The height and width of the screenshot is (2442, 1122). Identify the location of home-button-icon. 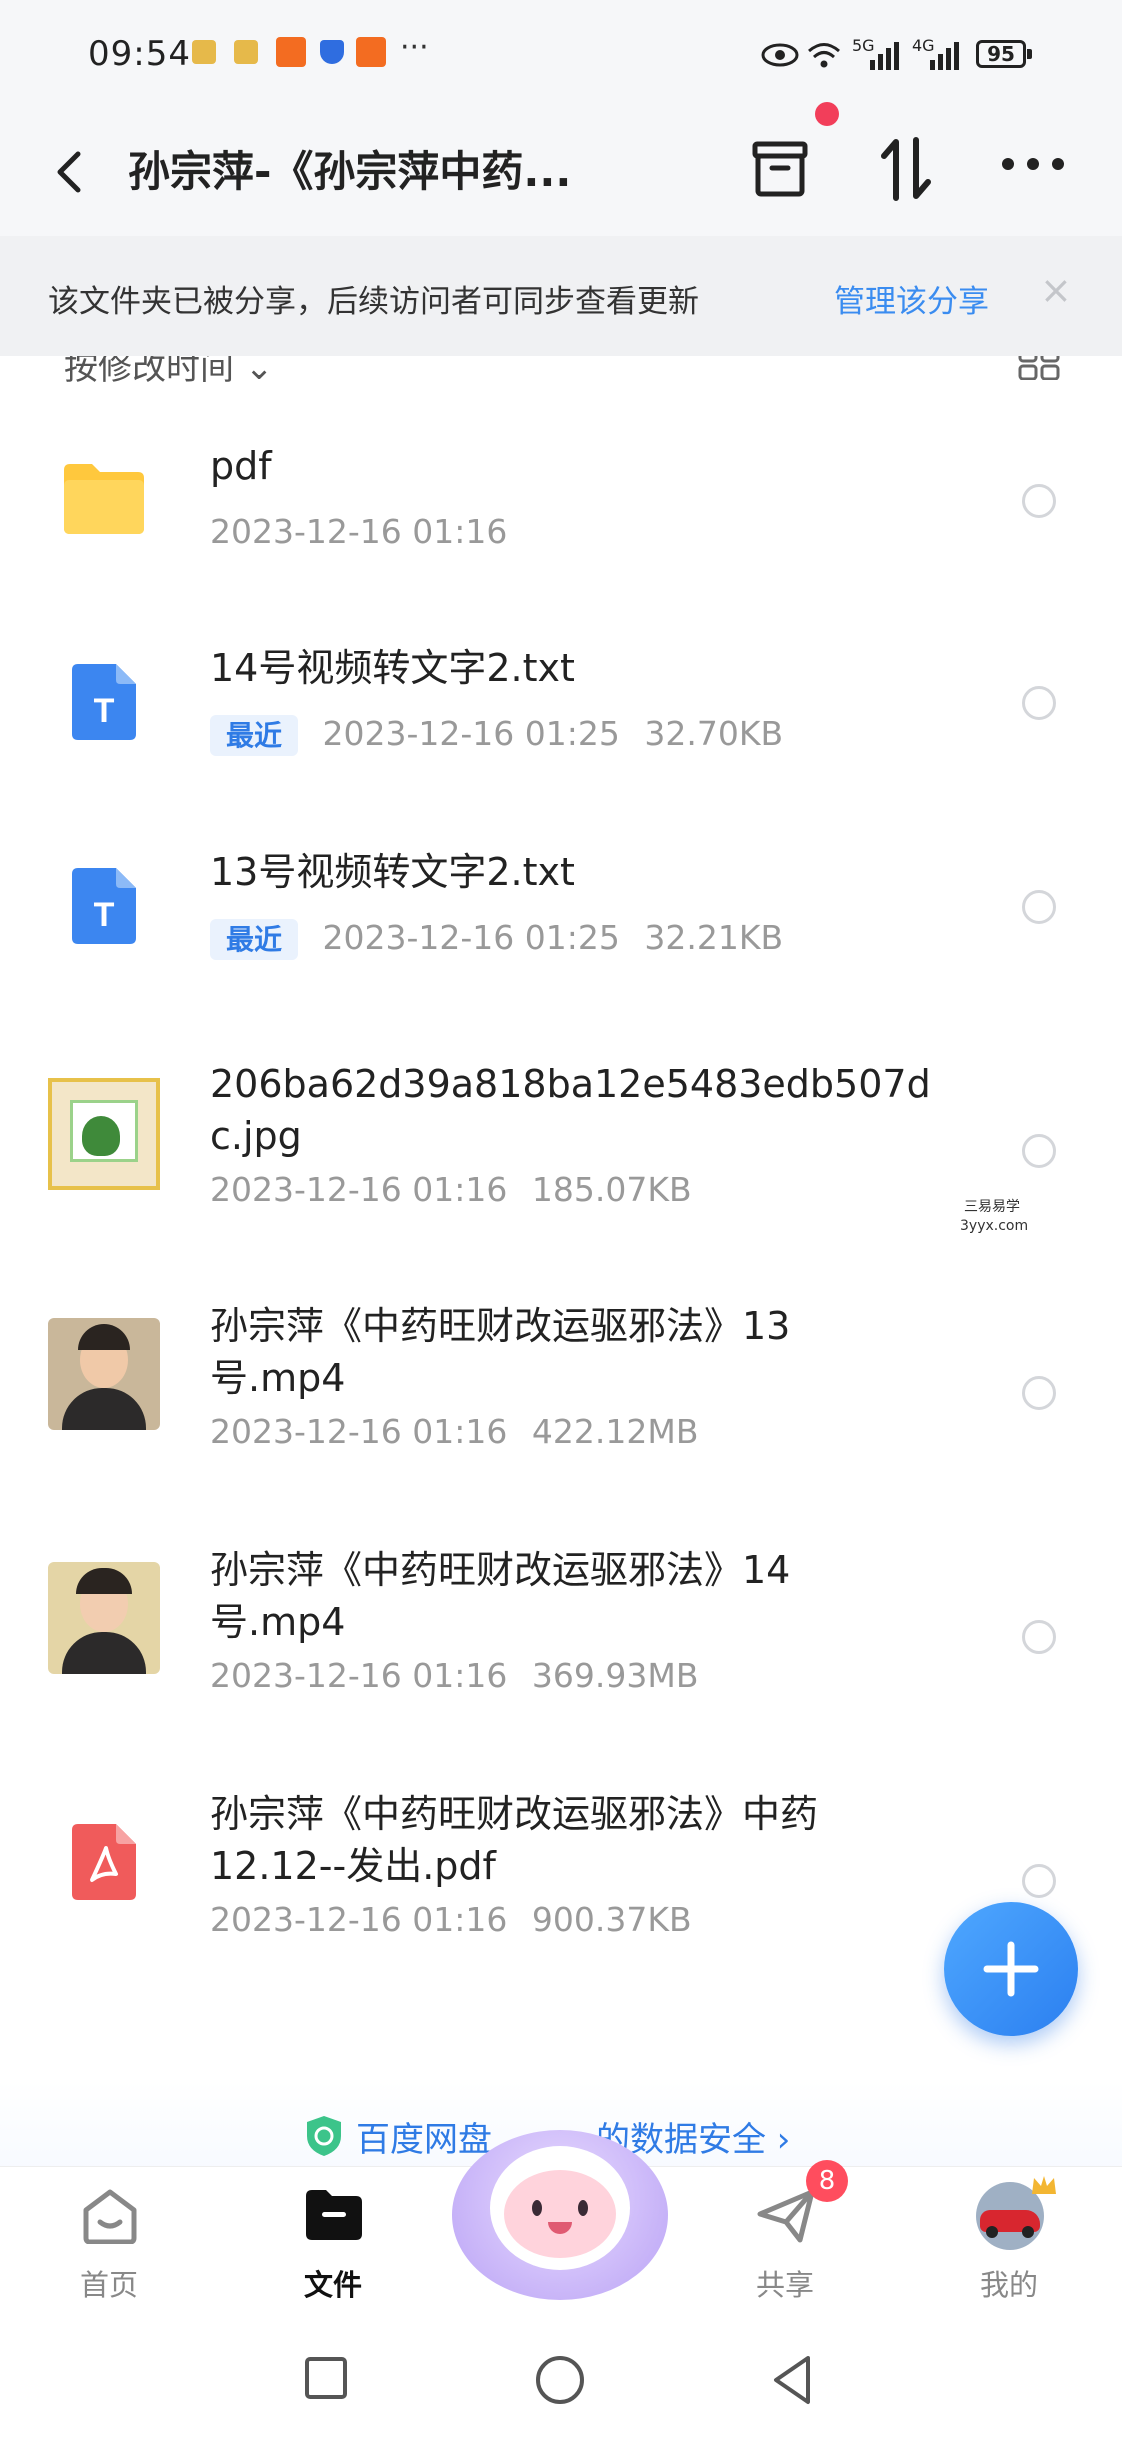
(560, 2380).